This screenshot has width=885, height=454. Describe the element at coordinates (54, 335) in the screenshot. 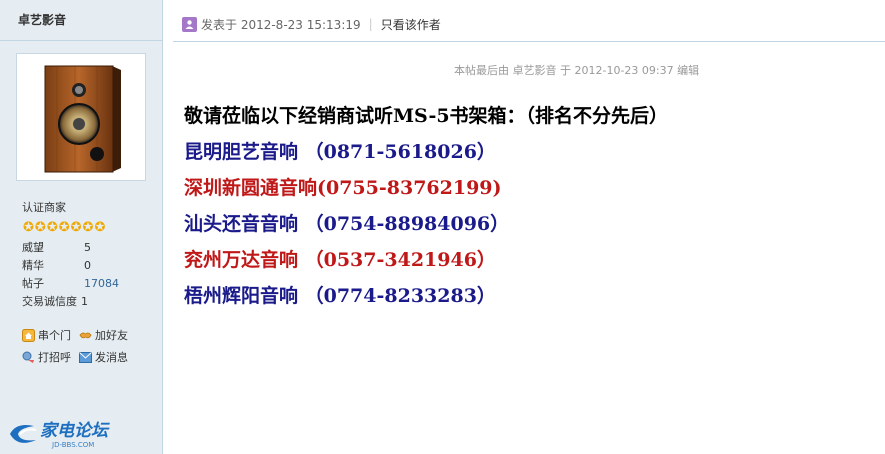

I see `visit-label: 串个门` at that location.